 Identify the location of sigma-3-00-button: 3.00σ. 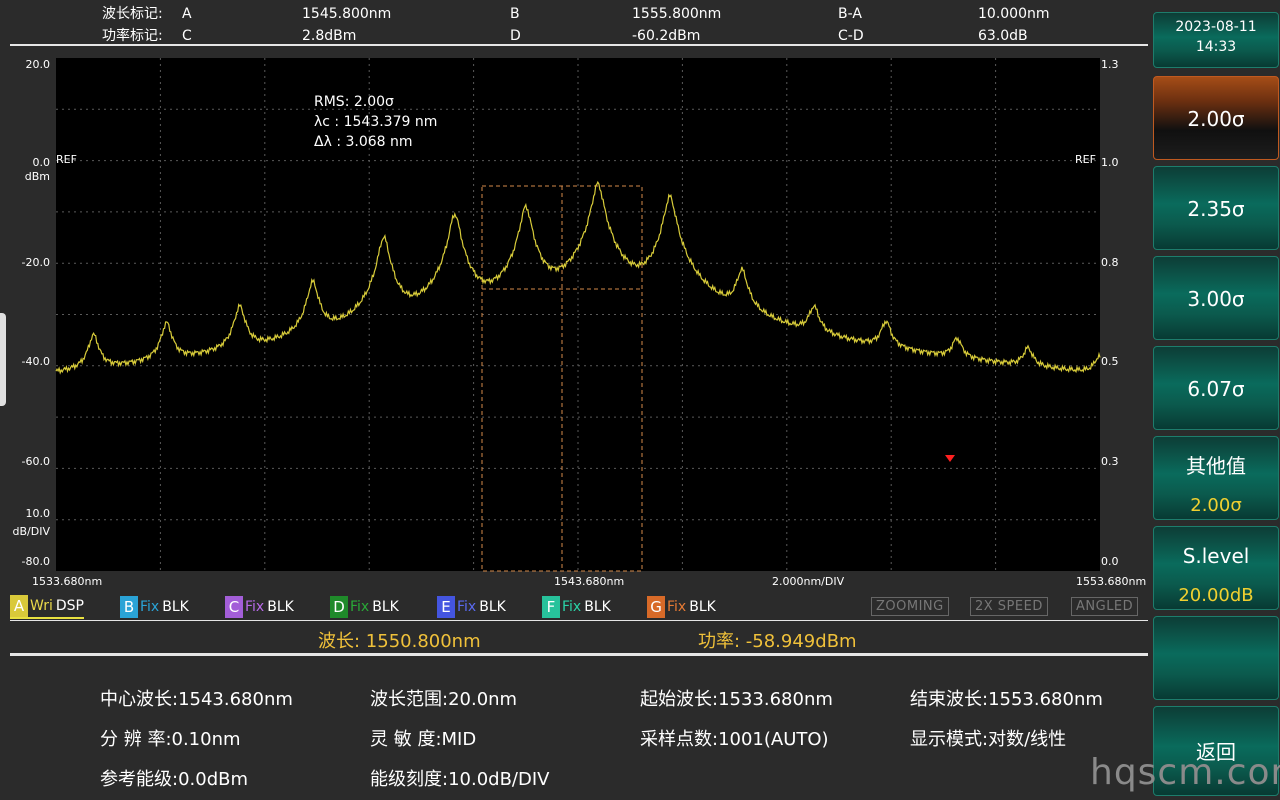
(1216, 298).